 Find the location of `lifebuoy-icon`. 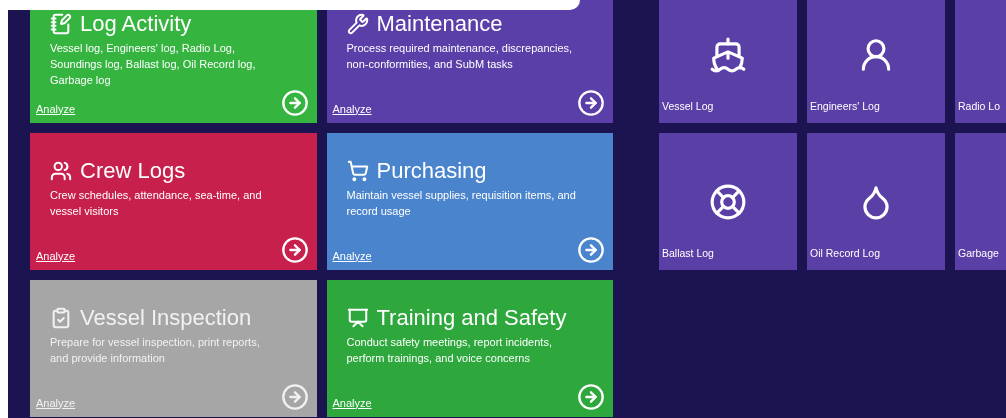

lifebuoy-icon is located at coordinates (728, 201).